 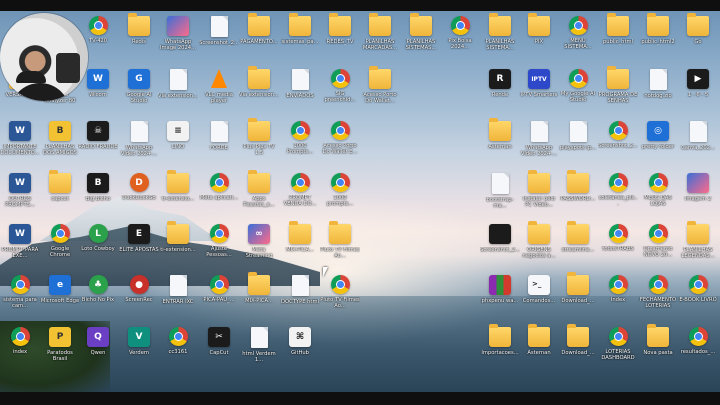 What do you see at coordinates (139, 351) in the screenshot?
I see `desktop-icon: V Verdem` at bounding box center [139, 351].